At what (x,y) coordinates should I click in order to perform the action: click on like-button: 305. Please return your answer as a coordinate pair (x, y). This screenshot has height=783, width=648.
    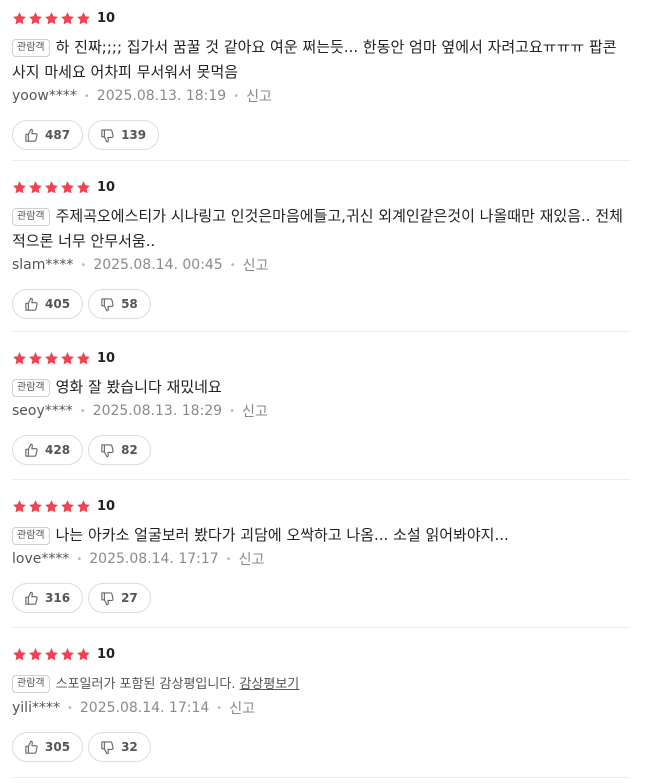
    Looking at the image, I should click on (48, 747).